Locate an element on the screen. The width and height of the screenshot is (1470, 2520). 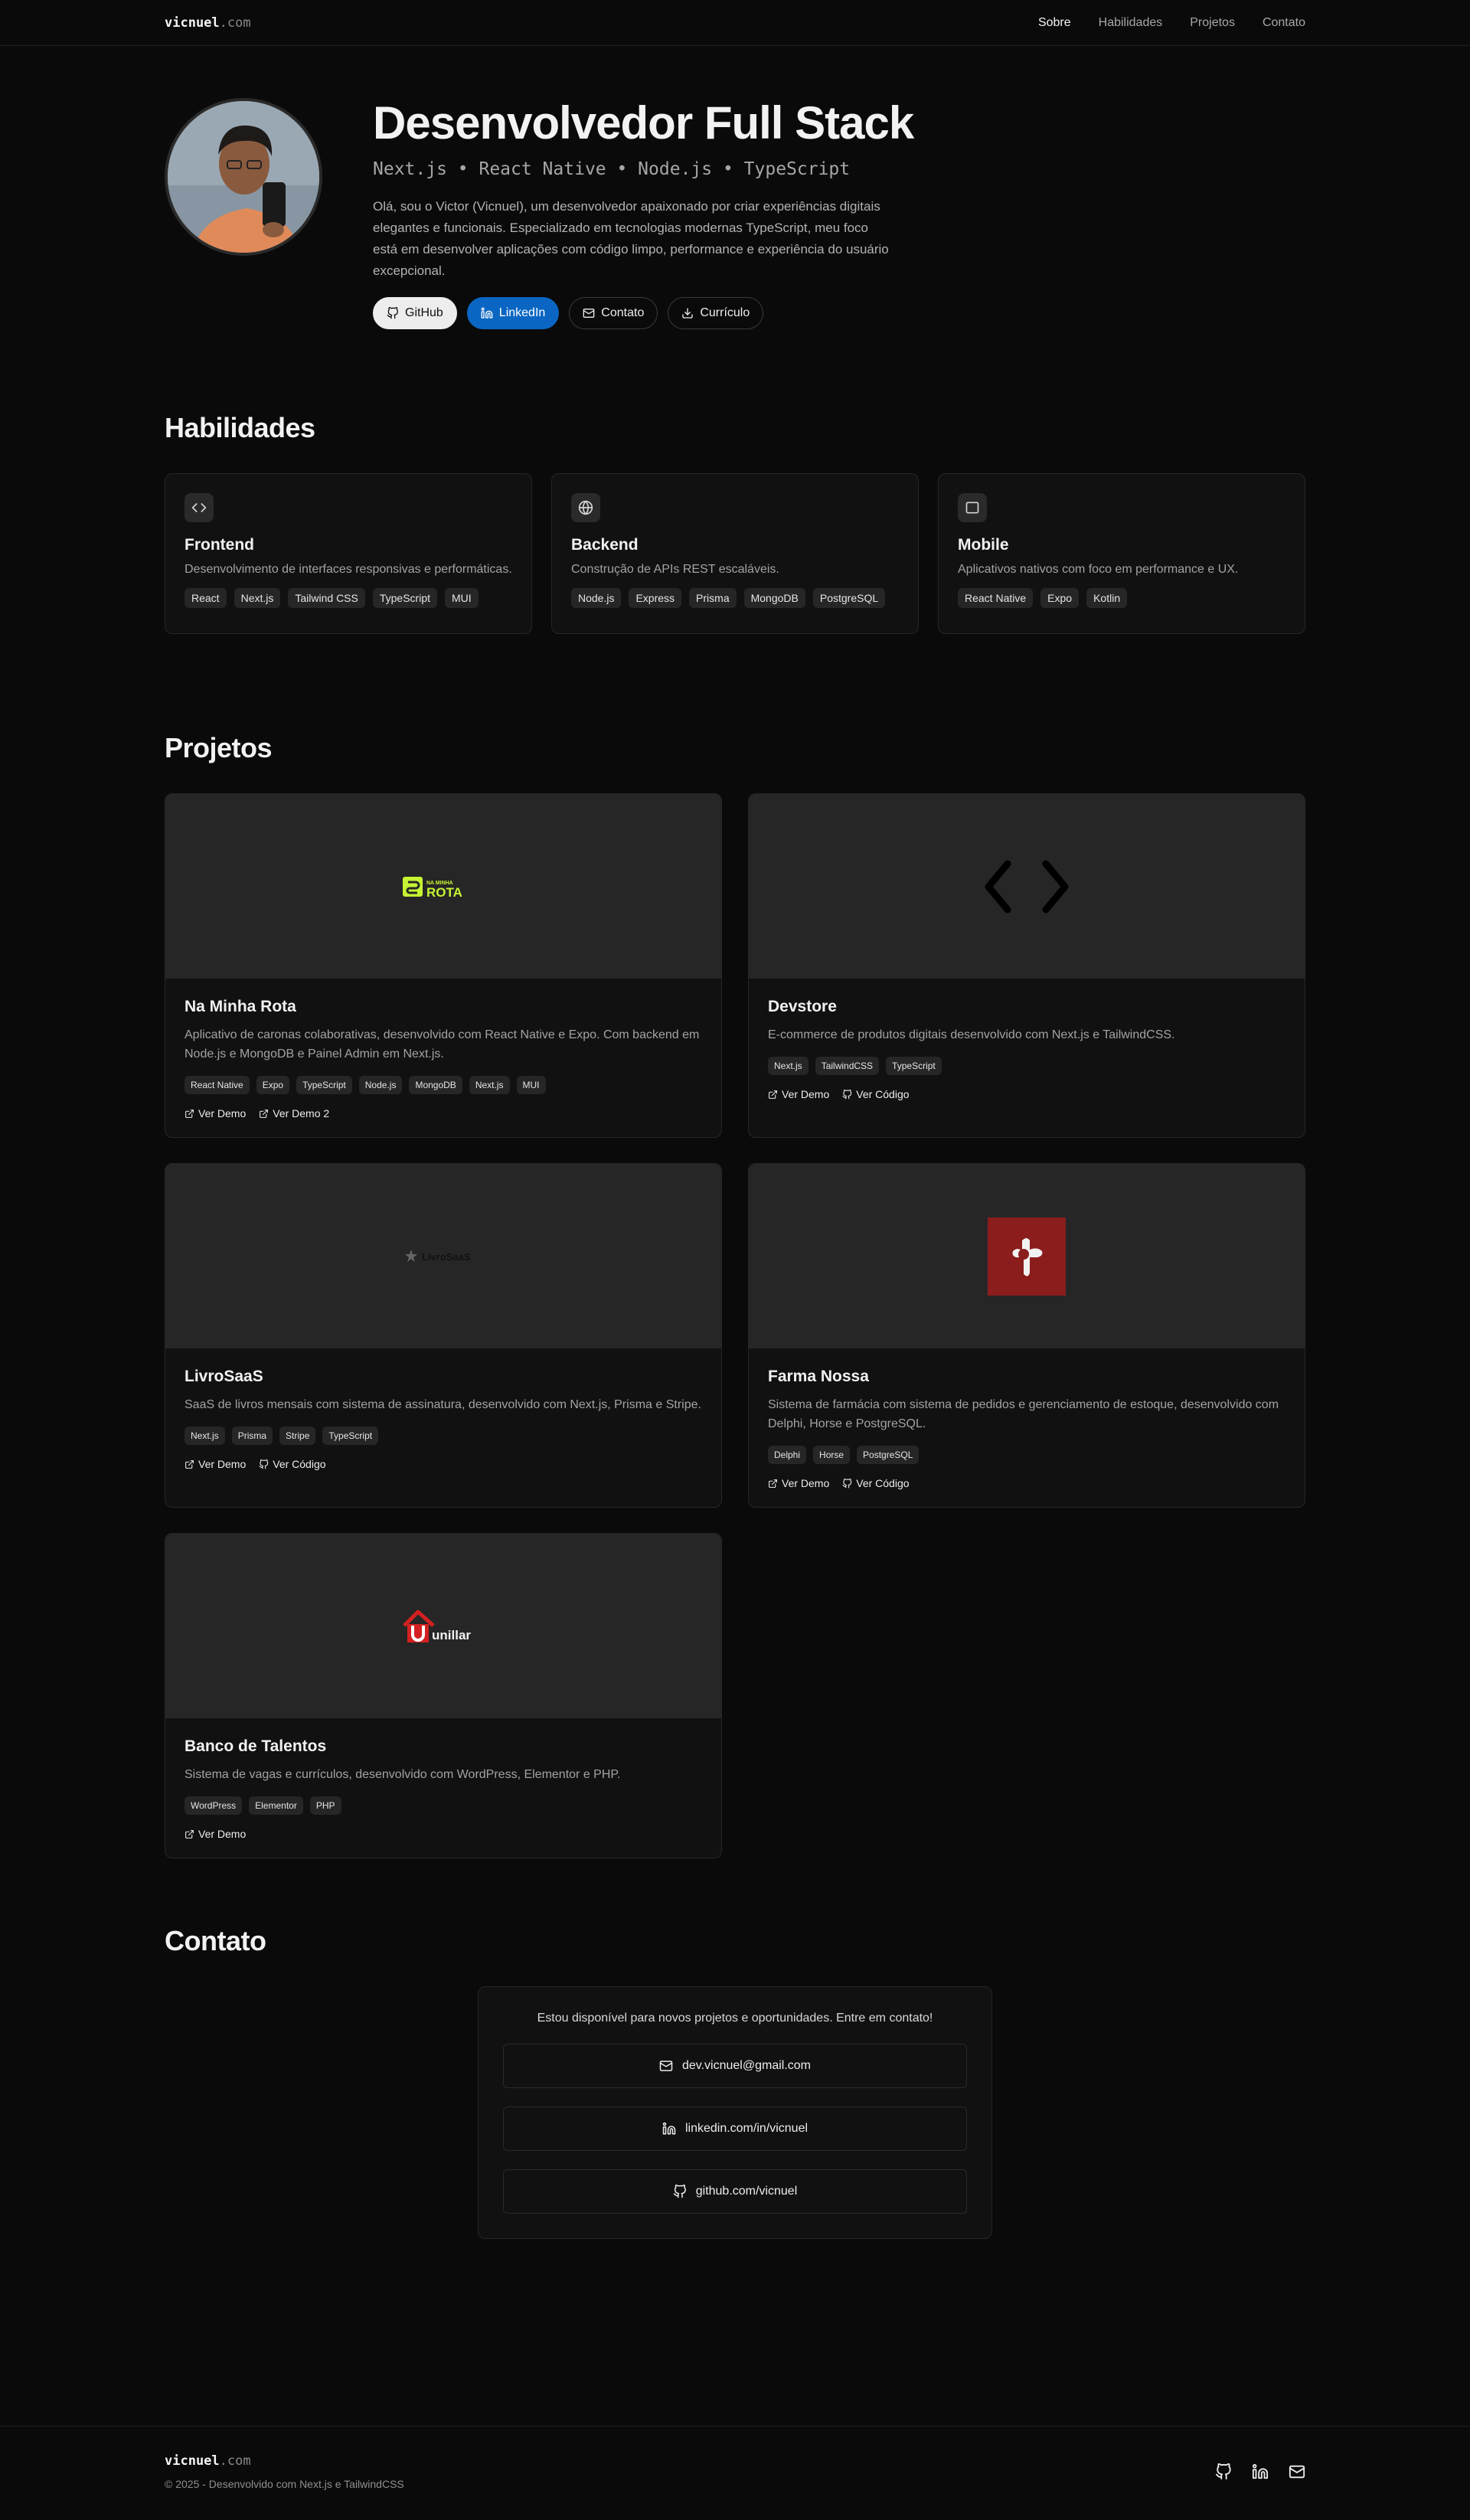
project-image: NA MINHA ROTA is located at coordinates (443, 887).